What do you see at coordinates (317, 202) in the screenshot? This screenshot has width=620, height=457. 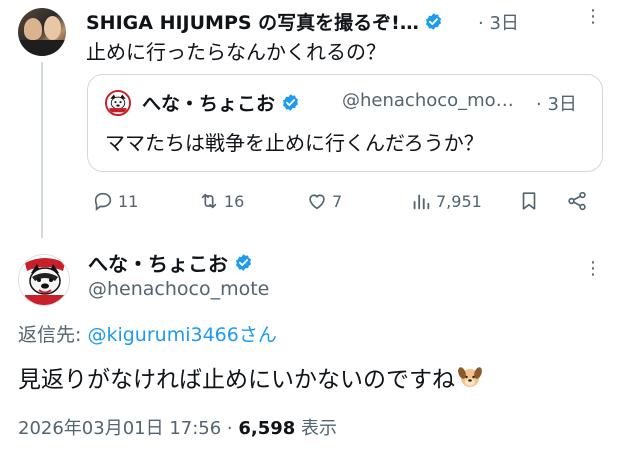 I see `heart-icon` at bounding box center [317, 202].